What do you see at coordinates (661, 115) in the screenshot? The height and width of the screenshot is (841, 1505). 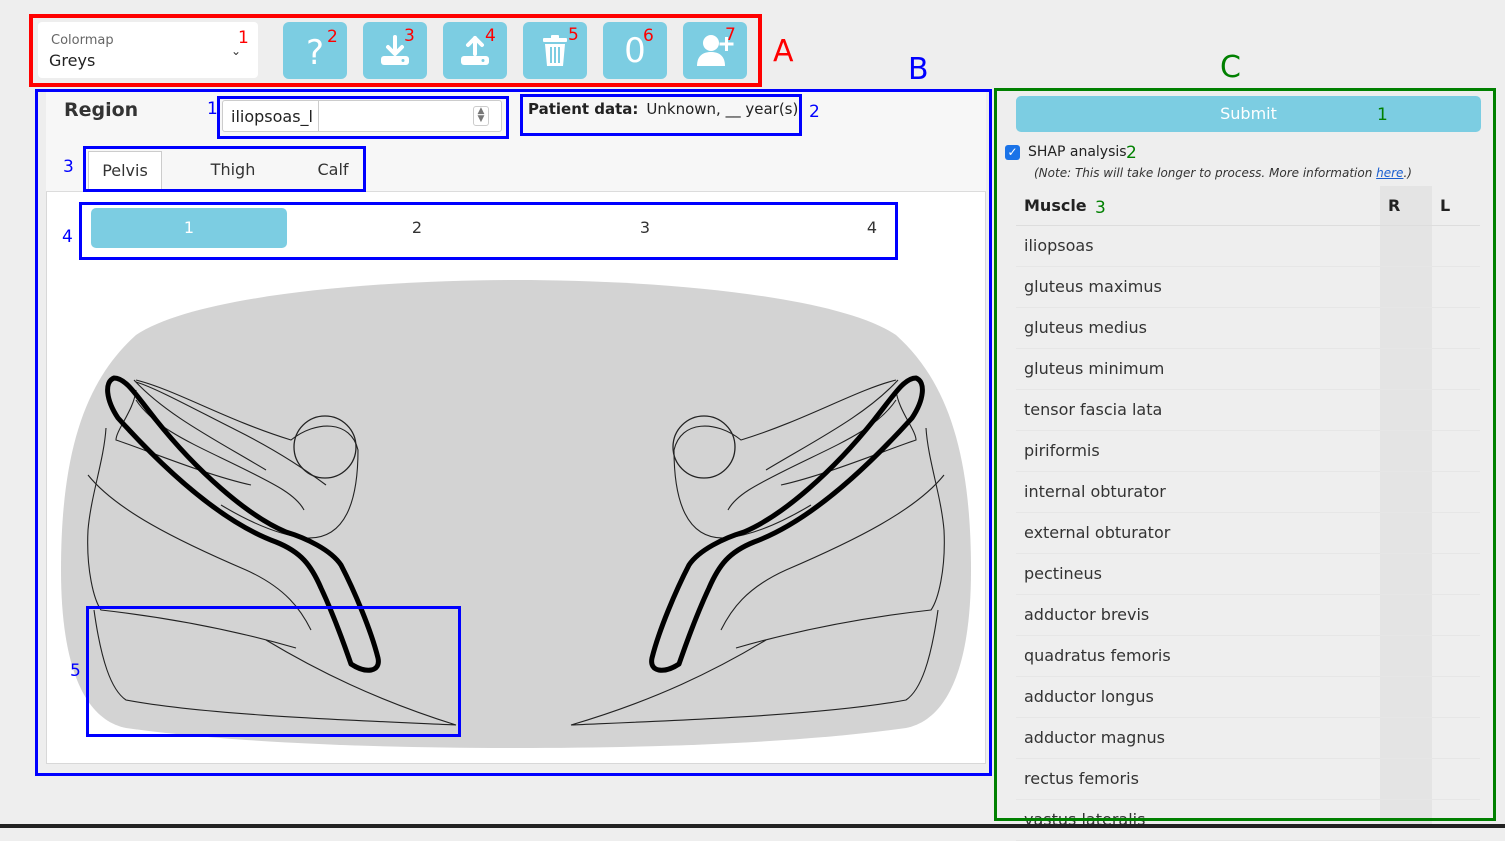 I see `annotation-box-b2` at bounding box center [661, 115].